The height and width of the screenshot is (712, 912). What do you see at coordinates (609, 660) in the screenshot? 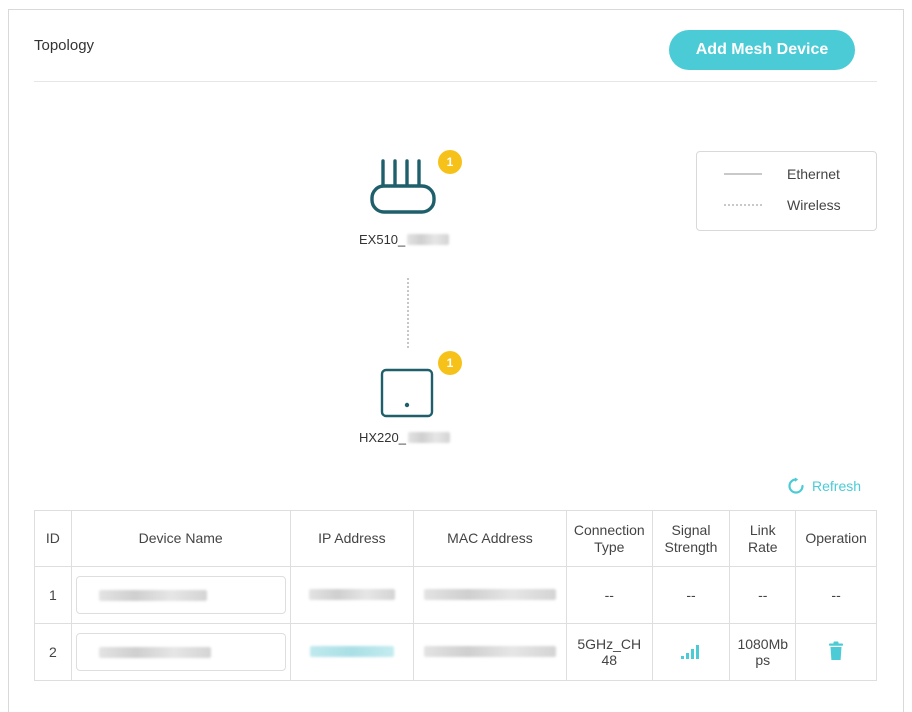
I see `connection-line: 48` at bounding box center [609, 660].